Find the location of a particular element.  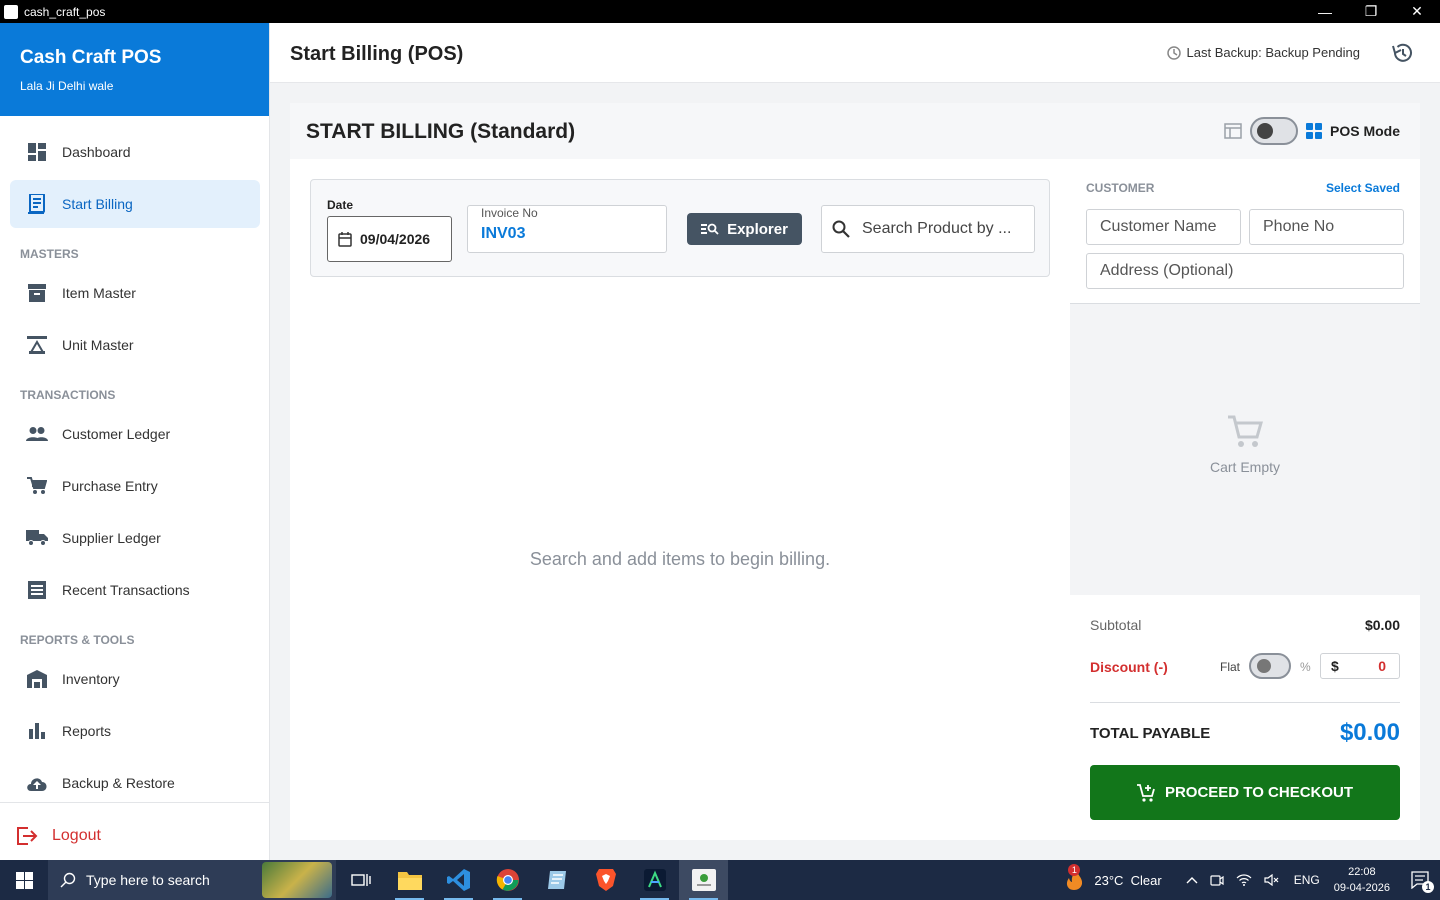

warehouse-icon is located at coordinates (37, 679).